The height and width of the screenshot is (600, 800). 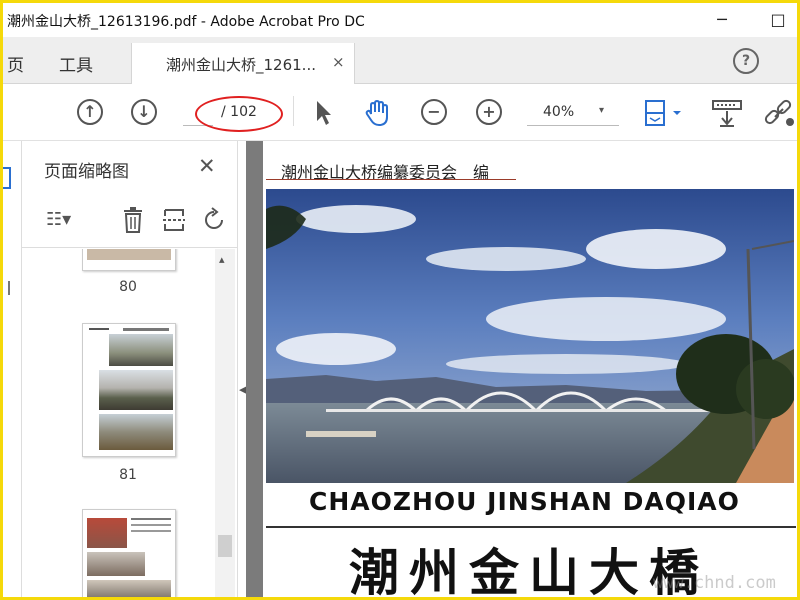 I want to click on thumbnail-page-number: 80, so click(x=128, y=287).